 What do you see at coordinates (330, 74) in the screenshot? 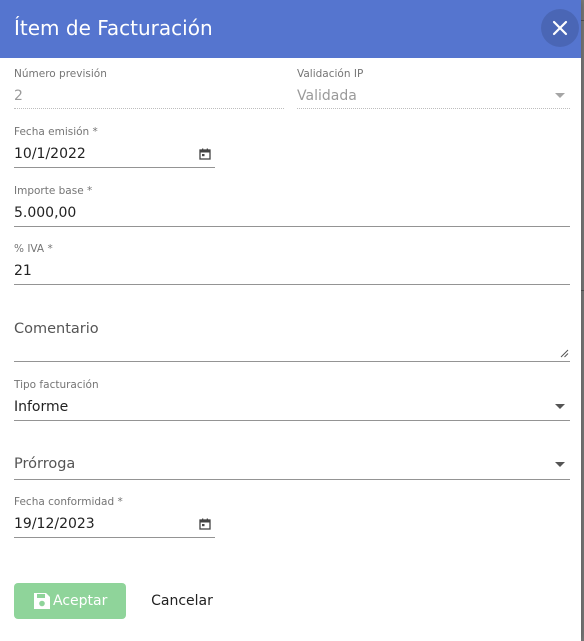
I see `validacion-ip-label: Validación IP` at bounding box center [330, 74].